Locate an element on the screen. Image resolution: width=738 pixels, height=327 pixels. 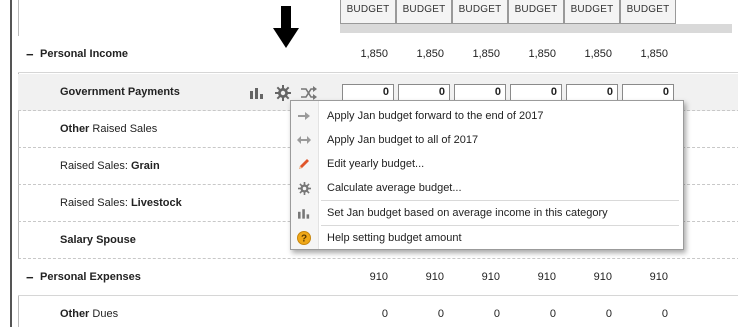
help-icon: ? is located at coordinates (304, 238).